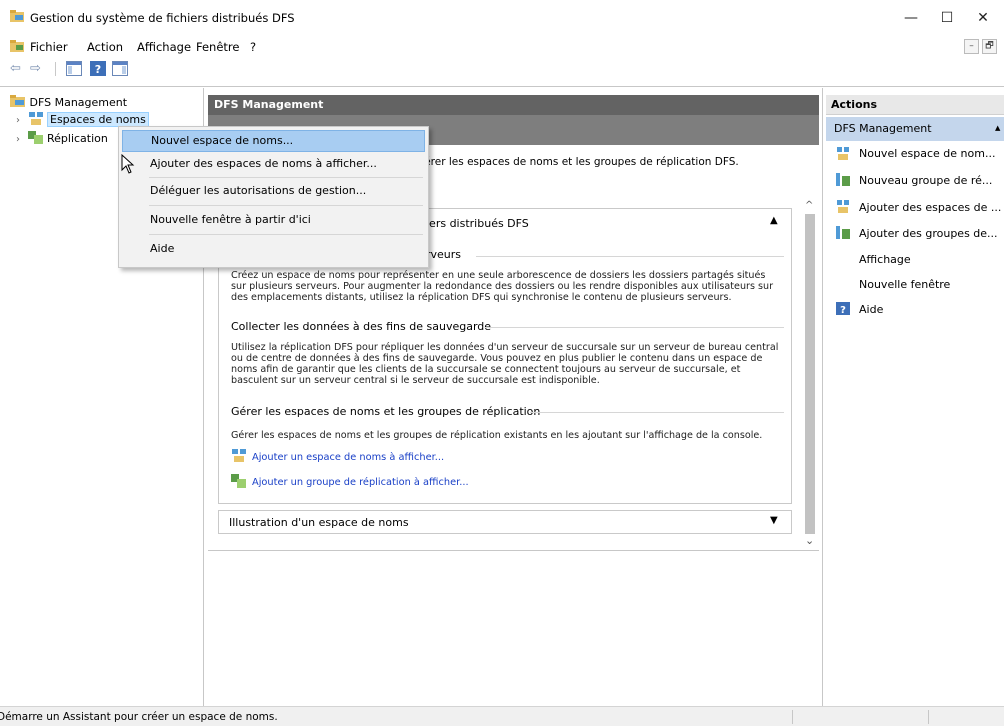  Describe the element at coordinates (273, 220) in the screenshot. I see `ctx-new-window: Nouvelle fenêtre à partir d'ici` at that location.